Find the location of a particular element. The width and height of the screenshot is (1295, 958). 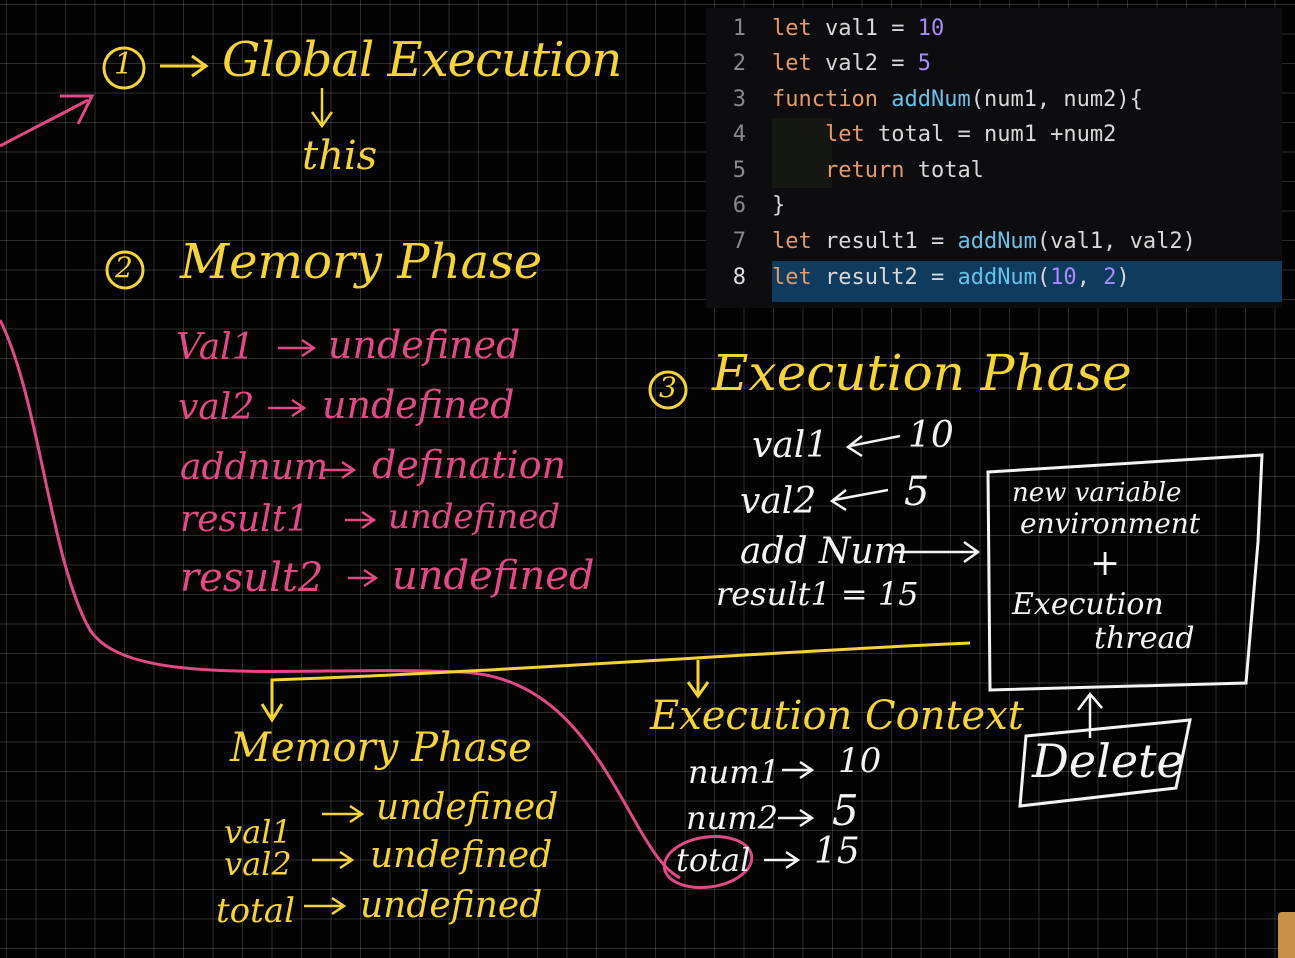

code-token: ( is located at coordinates (1043, 277).